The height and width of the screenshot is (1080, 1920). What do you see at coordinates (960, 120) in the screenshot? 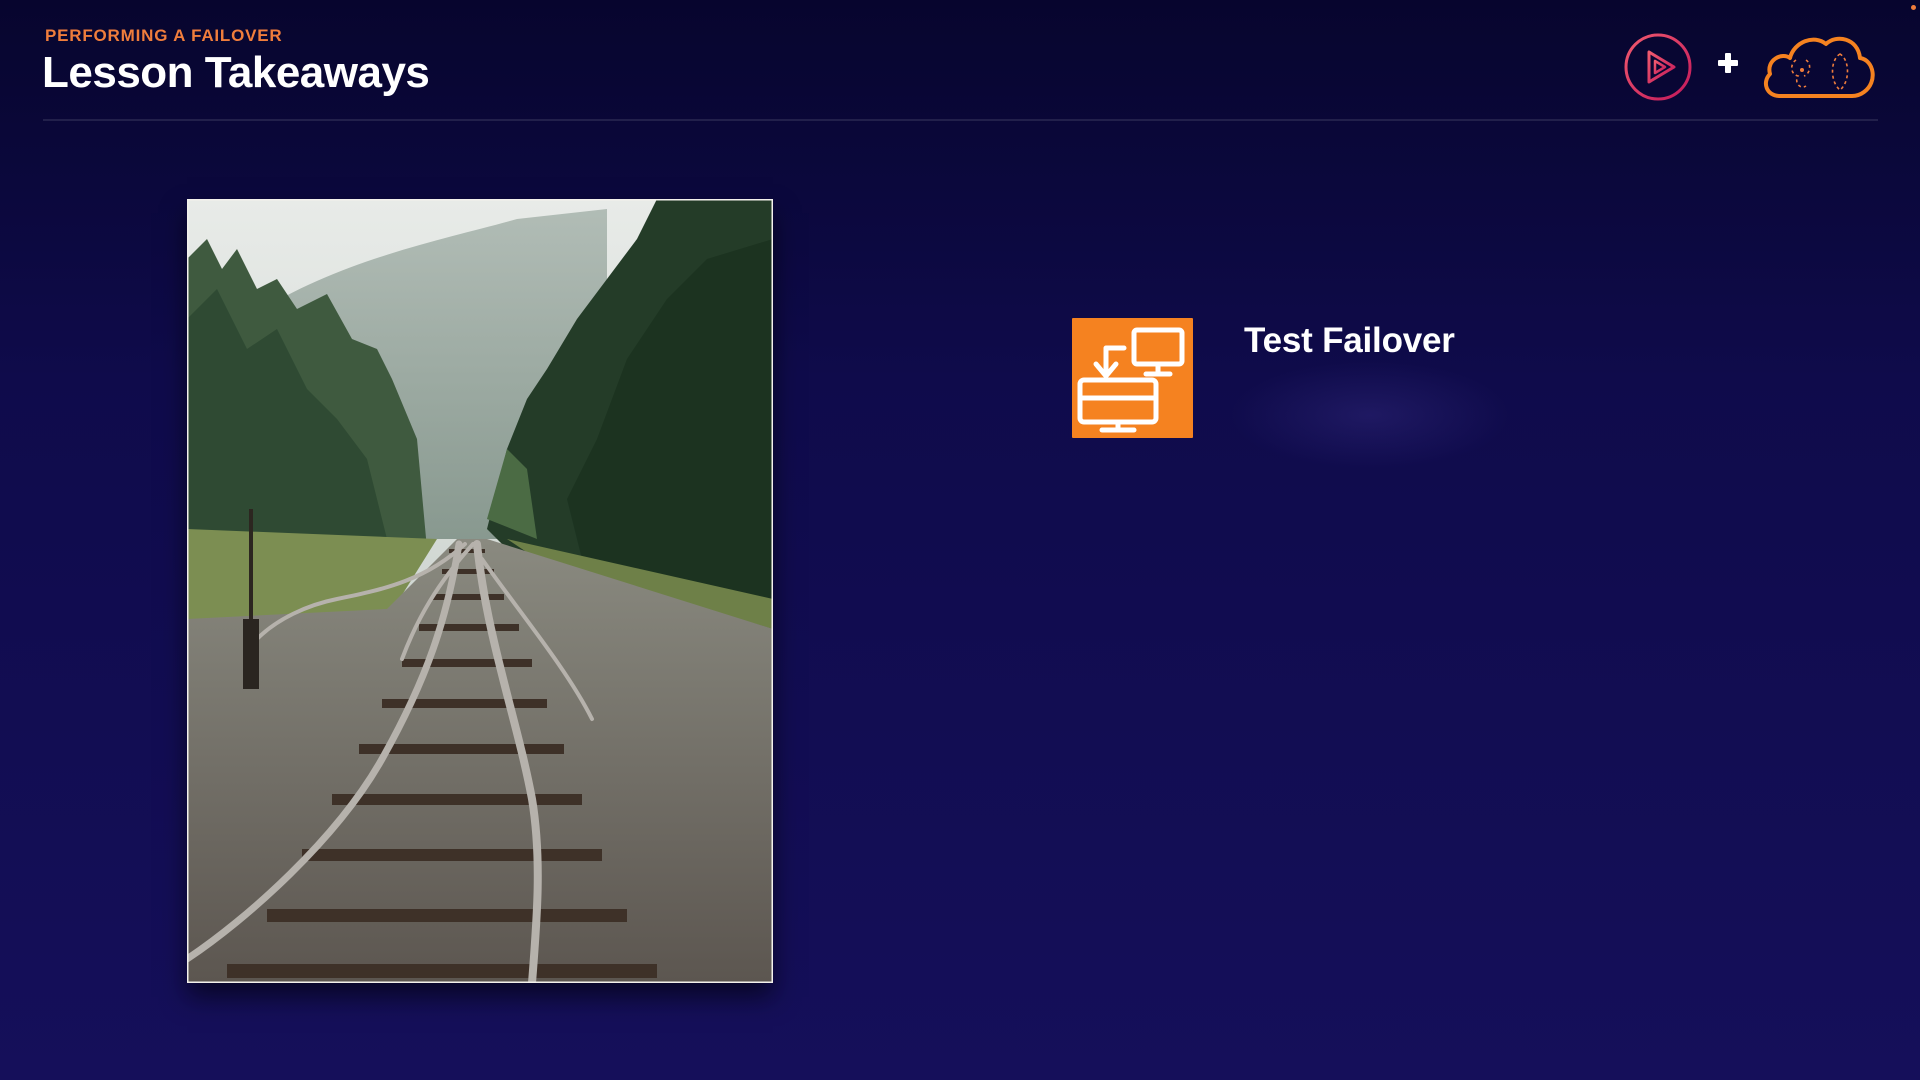
I see `header-divider` at bounding box center [960, 120].